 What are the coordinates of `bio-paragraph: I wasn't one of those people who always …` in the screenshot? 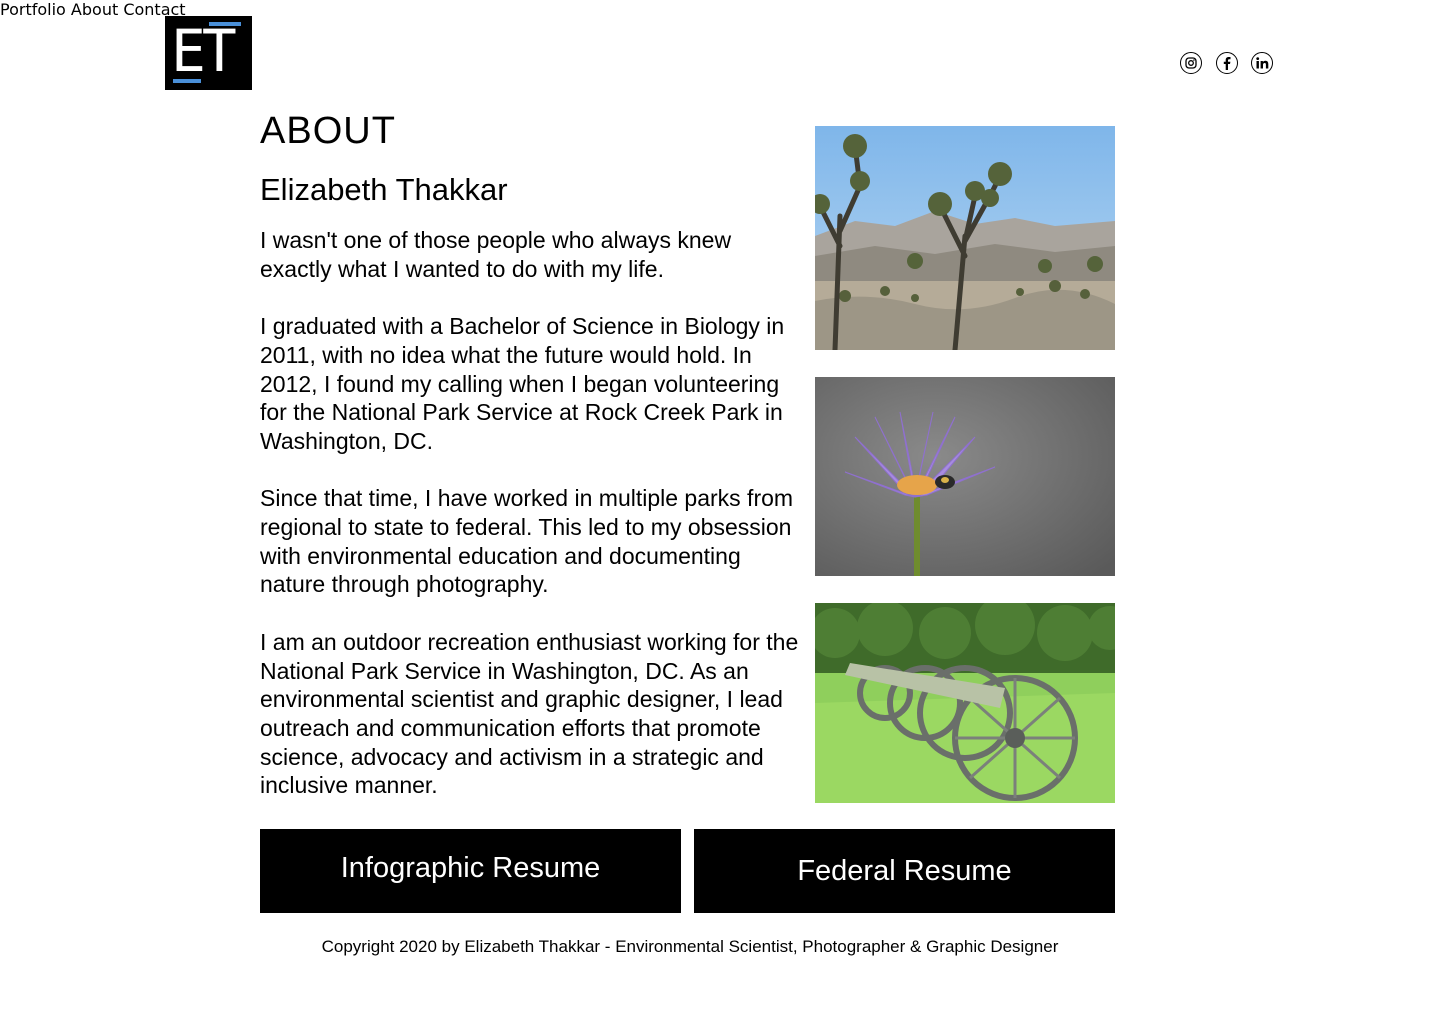 It's located at (496, 254).